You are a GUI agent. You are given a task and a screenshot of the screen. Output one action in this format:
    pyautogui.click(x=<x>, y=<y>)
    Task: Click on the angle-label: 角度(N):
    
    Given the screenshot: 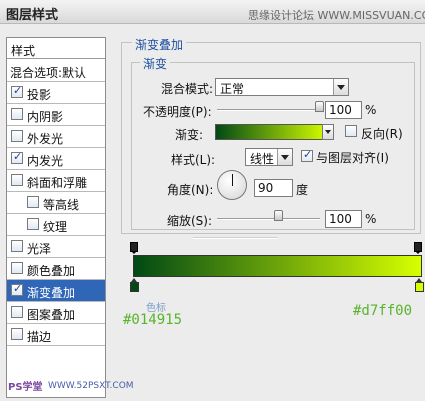 What is the action you would take?
    pyautogui.click(x=190, y=190)
    